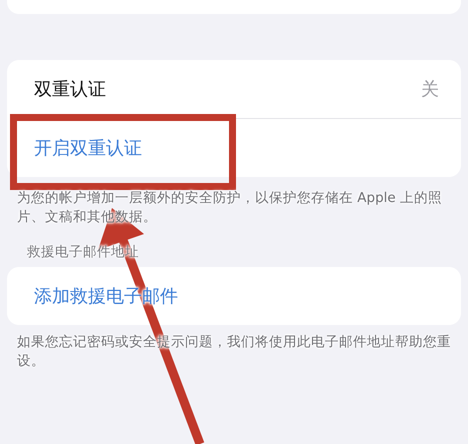 Image resolution: width=468 pixels, height=444 pixels. Describe the element at coordinates (430, 89) in the screenshot. I see `row-value: 关` at that location.